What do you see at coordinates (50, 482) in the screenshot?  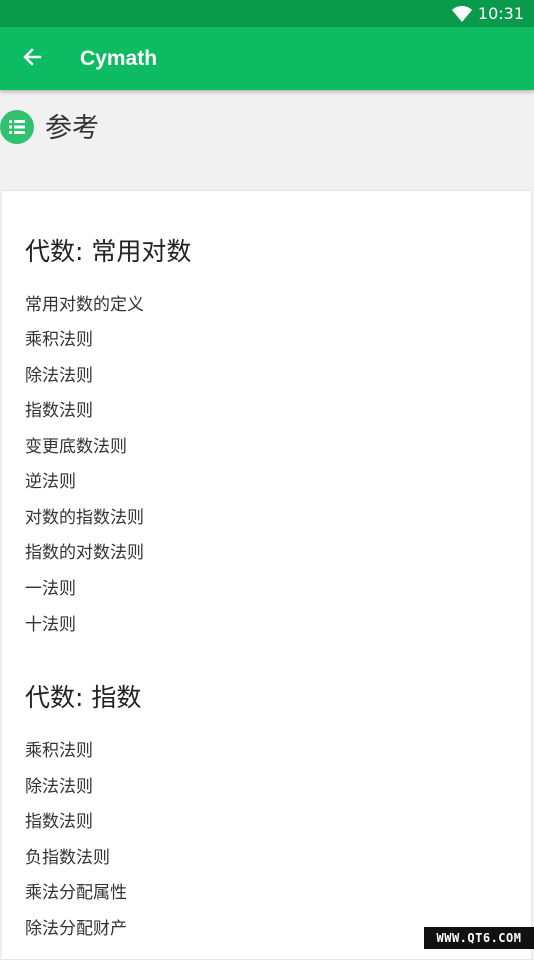 I see `list-item: 逆法则` at bounding box center [50, 482].